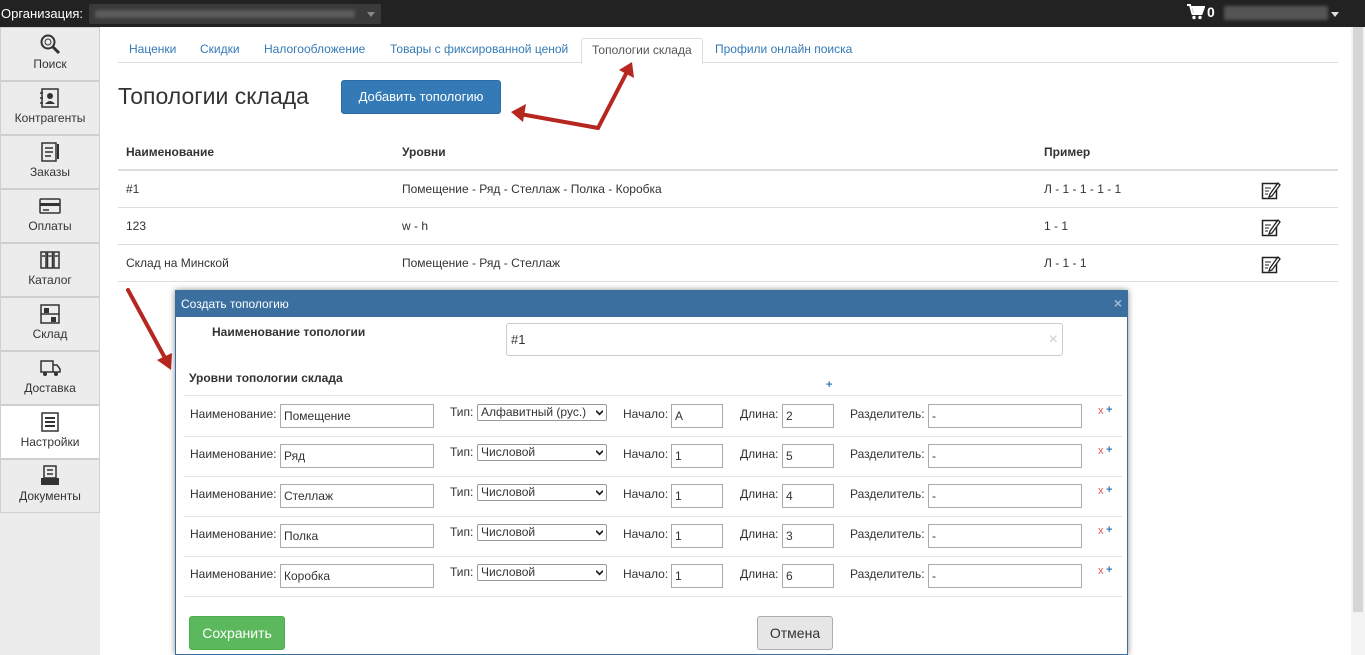 This screenshot has height=655, width=1365. I want to click on close-icon: ×, so click(1118, 303).